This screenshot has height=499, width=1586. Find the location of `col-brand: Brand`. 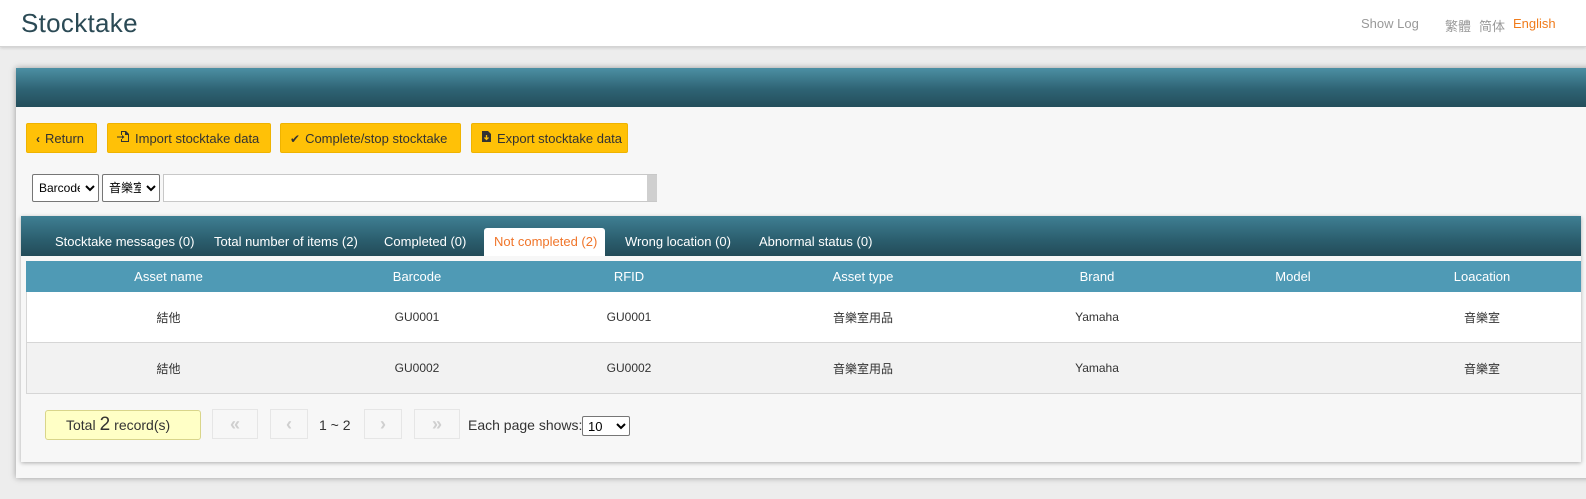

col-brand: Brand is located at coordinates (1097, 276).